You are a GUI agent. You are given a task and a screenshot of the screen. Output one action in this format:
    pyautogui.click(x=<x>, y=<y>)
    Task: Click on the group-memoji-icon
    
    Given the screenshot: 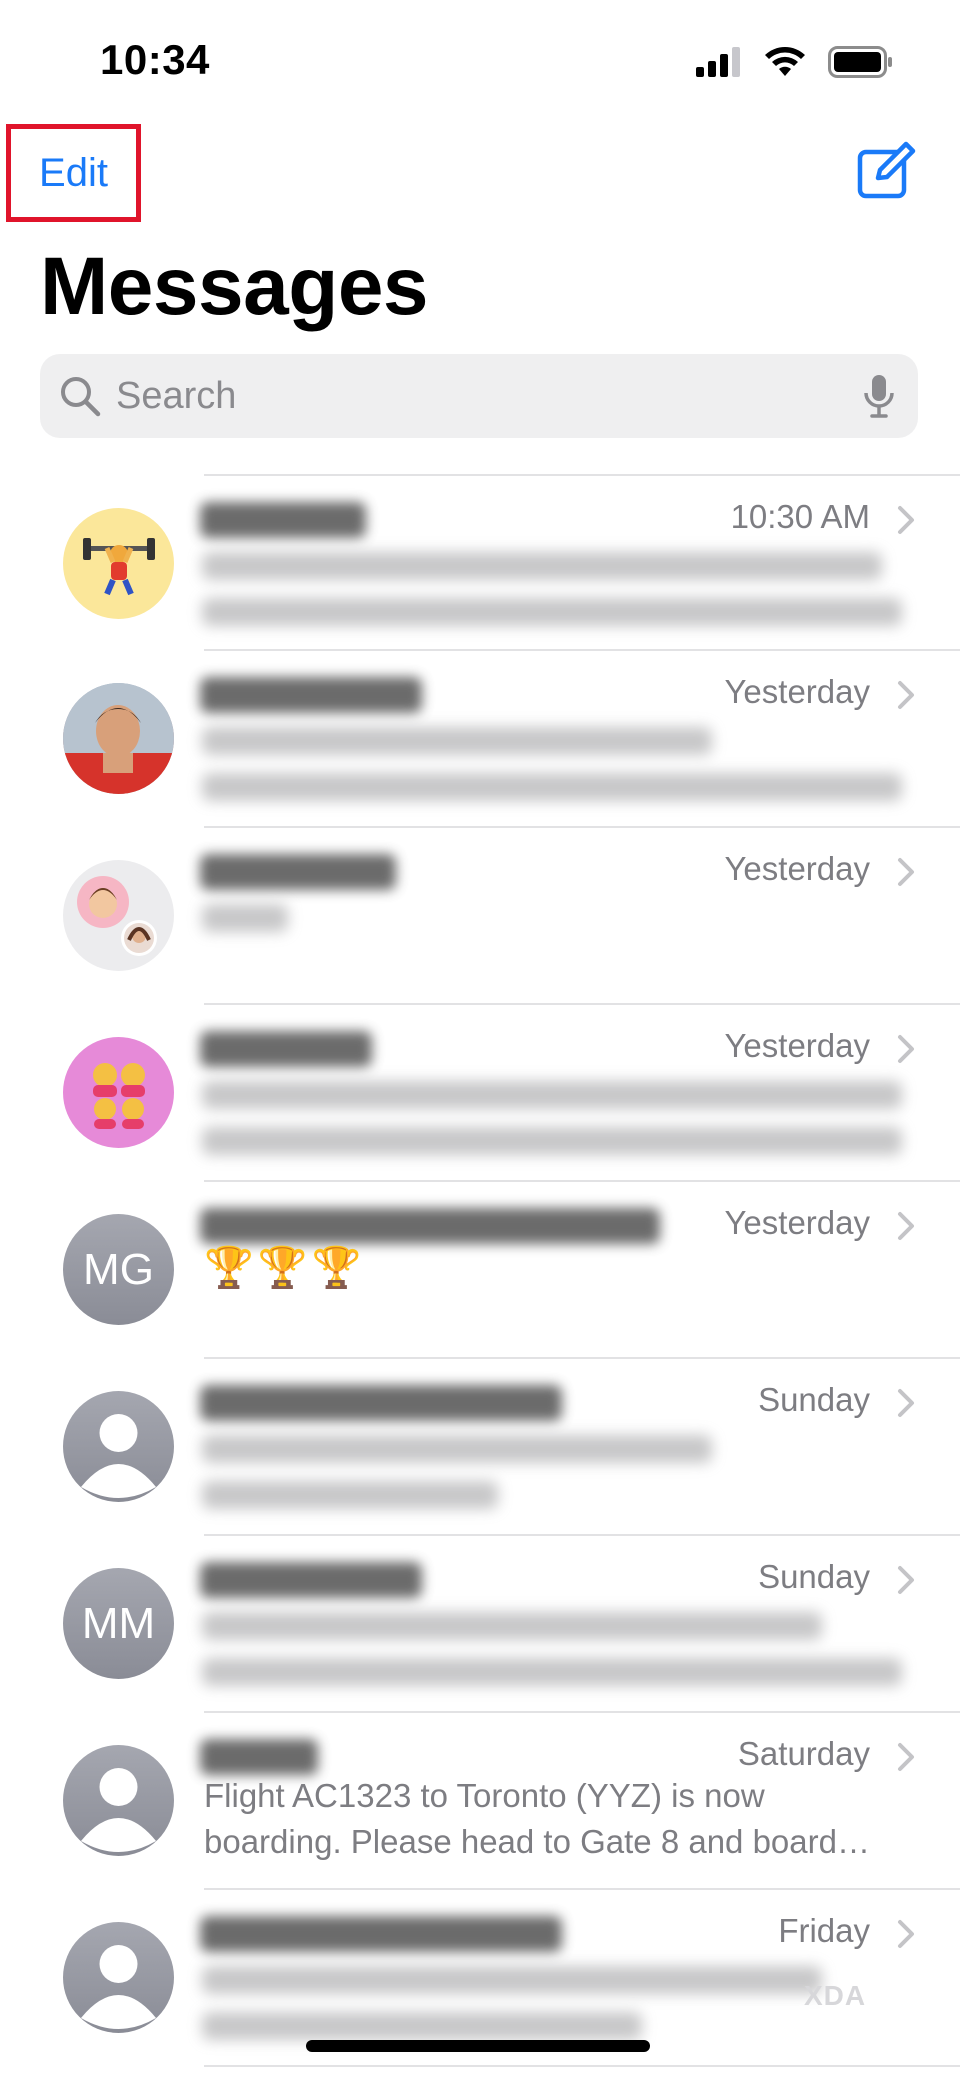 What is the action you would take?
    pyautogui.click(x=117, y=916)
    